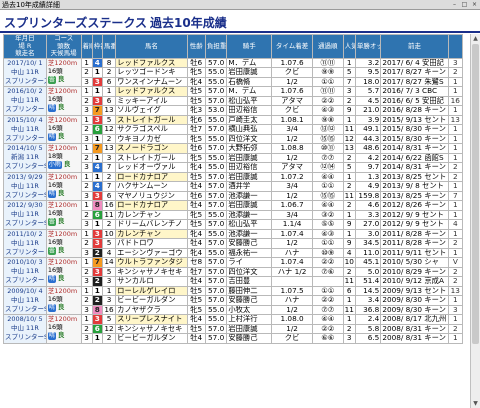  Describe the element at coordinates (151, 262) in the screenshot. I see `horse-name: ウルトラファンタジ` at that location.